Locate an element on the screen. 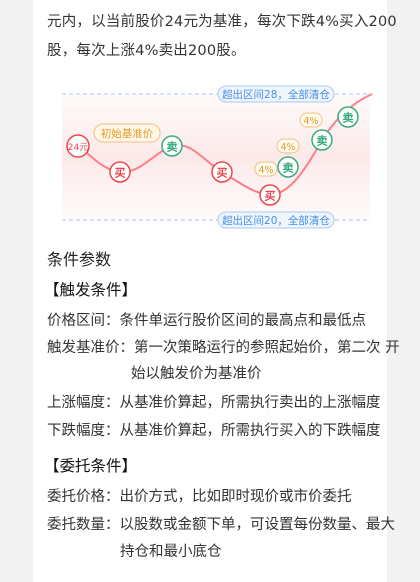  lower-bound-label: 超出区间20，全部清仓 is located at coordinates (276, 220).